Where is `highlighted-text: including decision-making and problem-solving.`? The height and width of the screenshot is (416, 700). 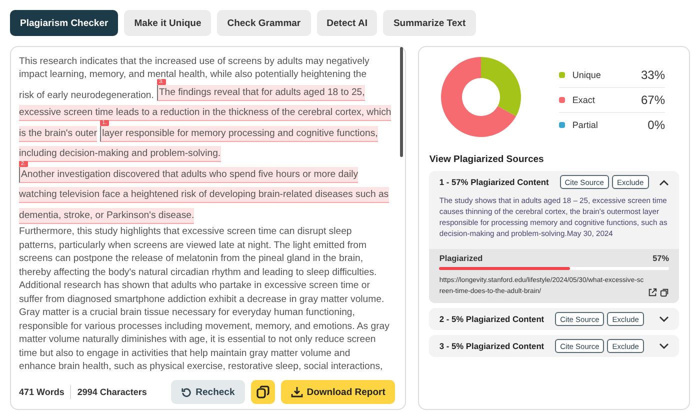
highlighted-text: including decision-making and problem-solving. is located at coordinates (120, 154).